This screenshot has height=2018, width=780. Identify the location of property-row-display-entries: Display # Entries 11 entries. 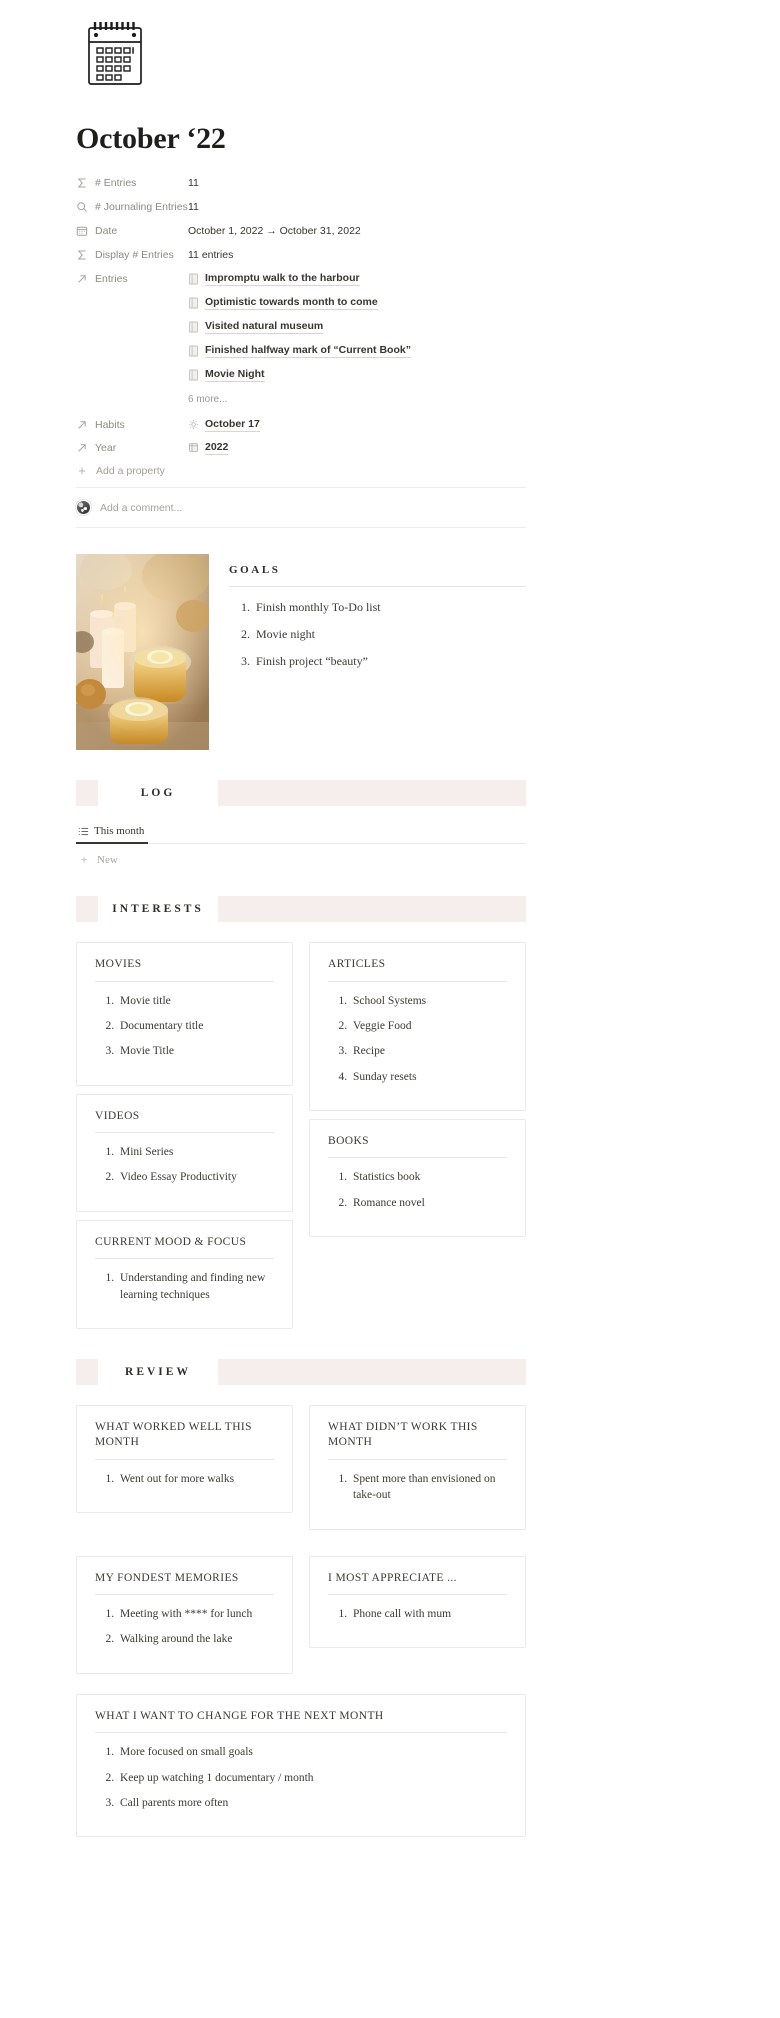
(301, 255).